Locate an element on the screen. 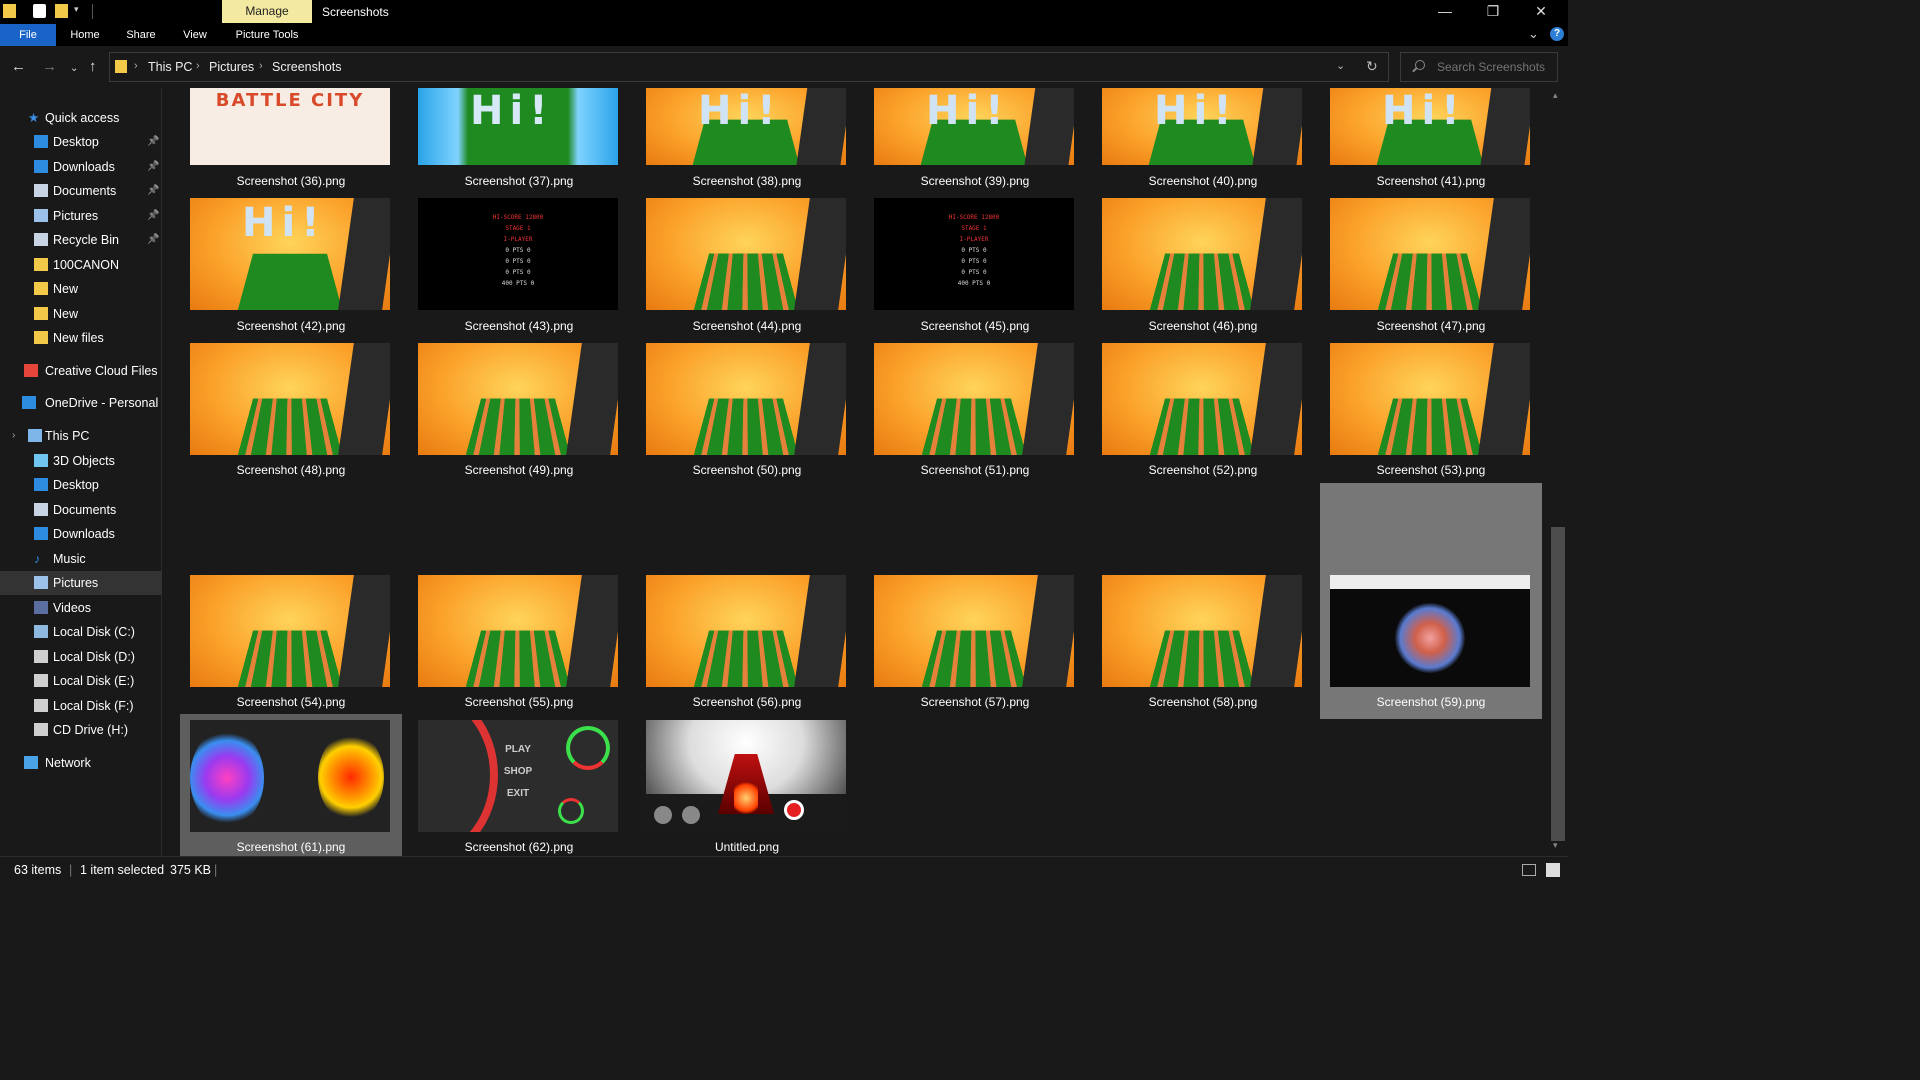 This screenshot has width=1920, height=1080. sidebar-item-this-pc: This PC › is located at coordinates (81, 436).